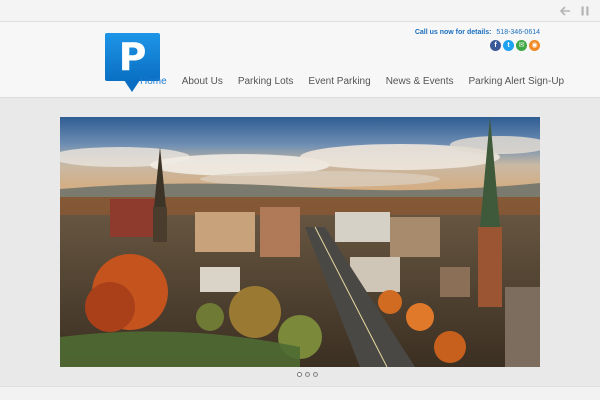 The width and height of the screenshot is (600, 400). What do you see at coordinates (132, 57) in the screenshot?
I see `logo-letter: P` at bounding box center [132, 57].